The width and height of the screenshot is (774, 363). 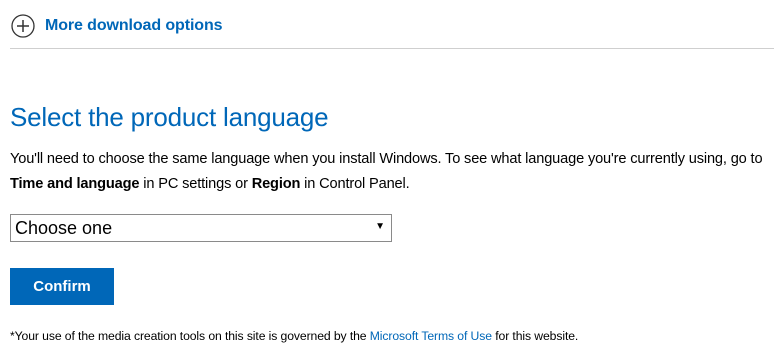 I want to click on footnote-suffix: for this website., so click(x=535, y=336).